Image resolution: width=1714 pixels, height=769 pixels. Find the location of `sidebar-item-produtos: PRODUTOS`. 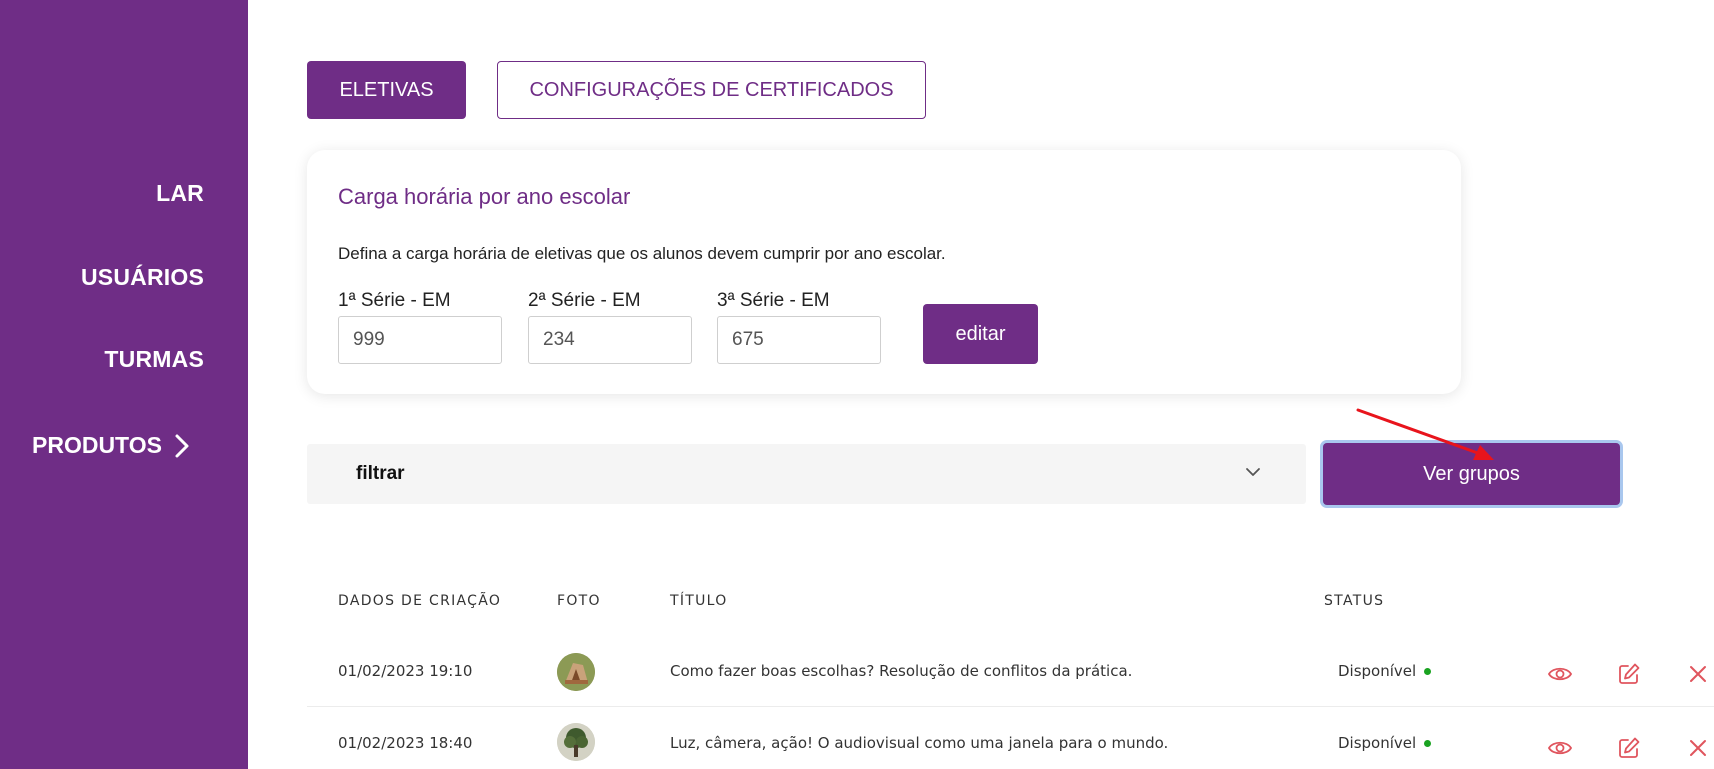

sidebar-item-produtos: PRODUTOS is located at coordinates (111, 445).